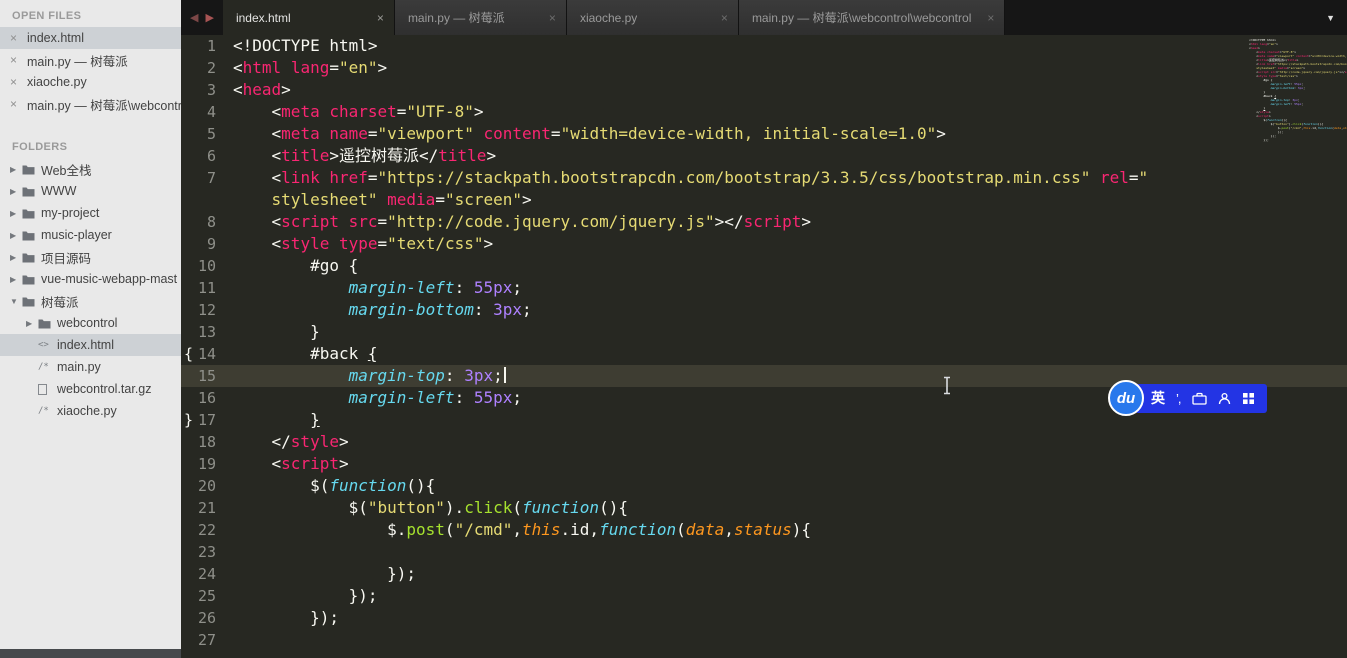 The image size is (1347, 658). I want to click on line-number: 7, so click(207, 178).